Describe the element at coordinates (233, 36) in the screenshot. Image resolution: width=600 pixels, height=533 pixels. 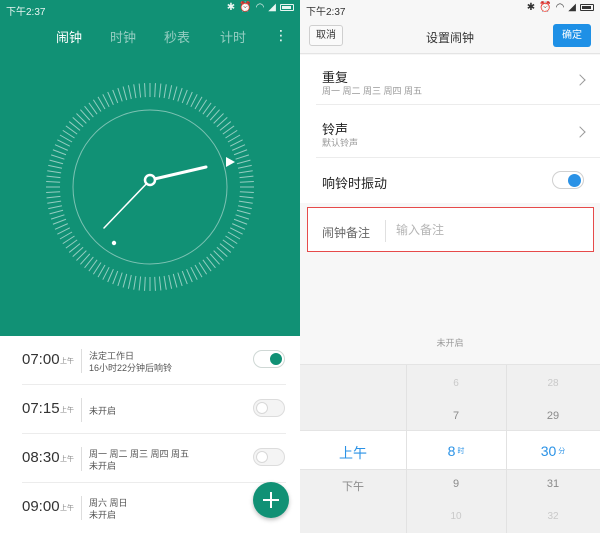
I see `tab-timer: 计时` at that location.